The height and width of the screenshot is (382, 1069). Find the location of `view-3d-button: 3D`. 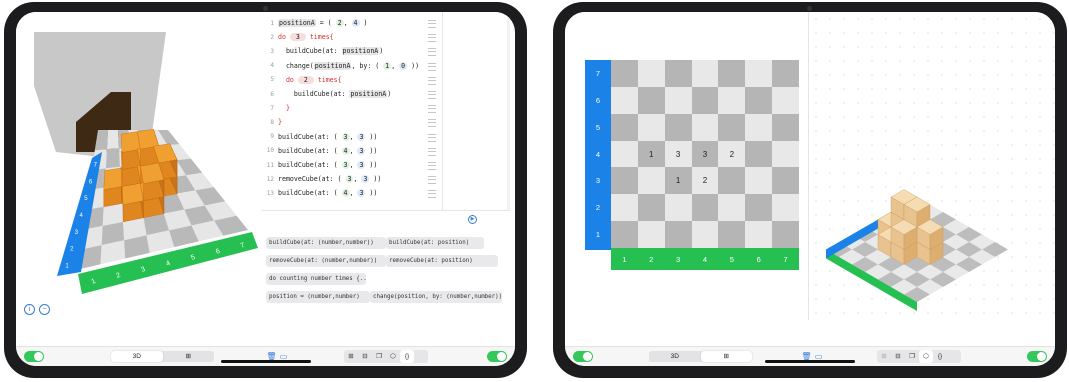

view-3d-button: 3D is located at coordinates (675, 356).